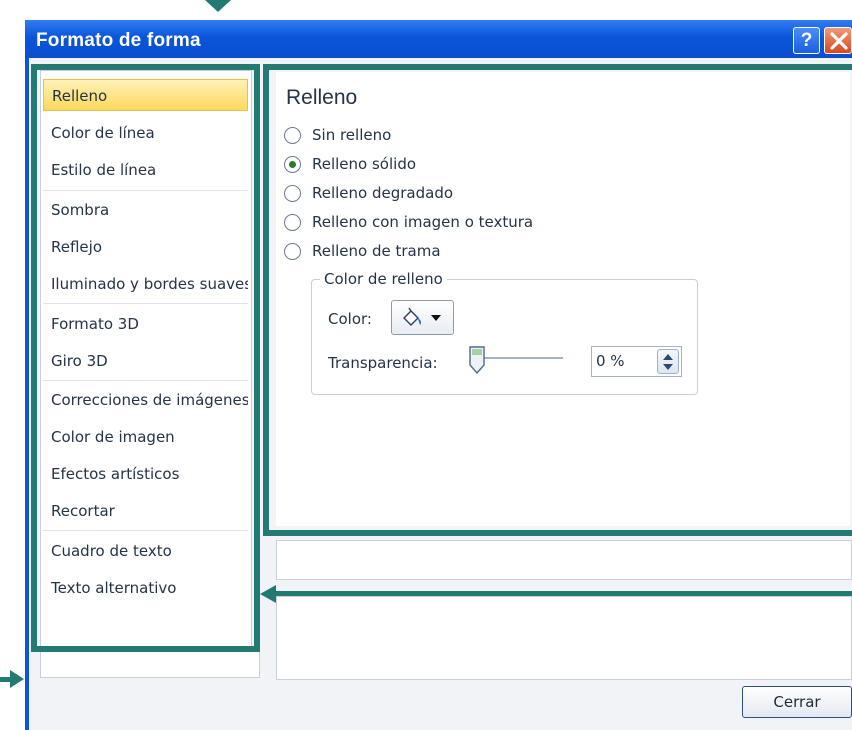 The height and width of the screenshot is (730, 852). Describe the element at coordinates (268, 594) in the screenshot. I see `arrow-left-icon` at that location.